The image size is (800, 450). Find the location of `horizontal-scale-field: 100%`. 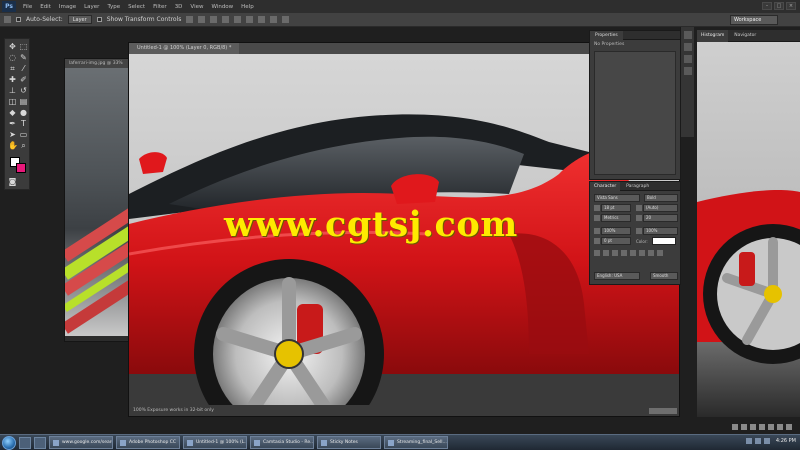

horizontal-scale-field: 100% is located at coordinates (660, 231).